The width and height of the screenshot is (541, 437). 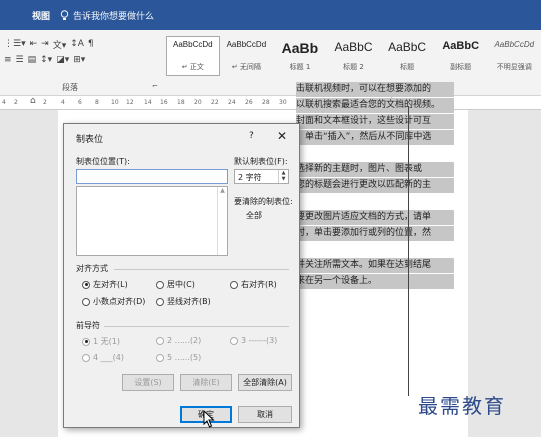 What do you see at coordinates (247, 56) in the screenshot?
I see `style-no-spacing: AaBbCcDd ↵ 无间隔` at bounding box center [247, 56].